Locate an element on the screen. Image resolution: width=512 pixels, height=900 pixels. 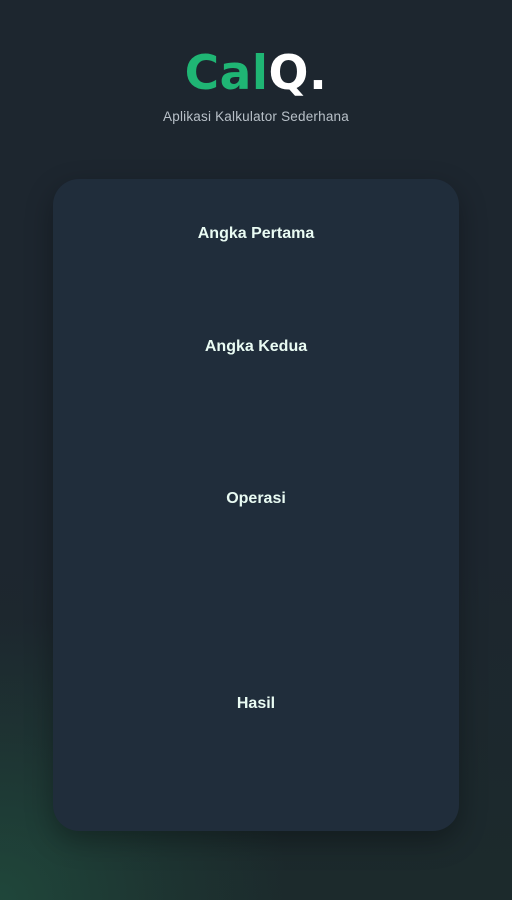
logo-accent-text: Cal is located at coordinates (226, 73).